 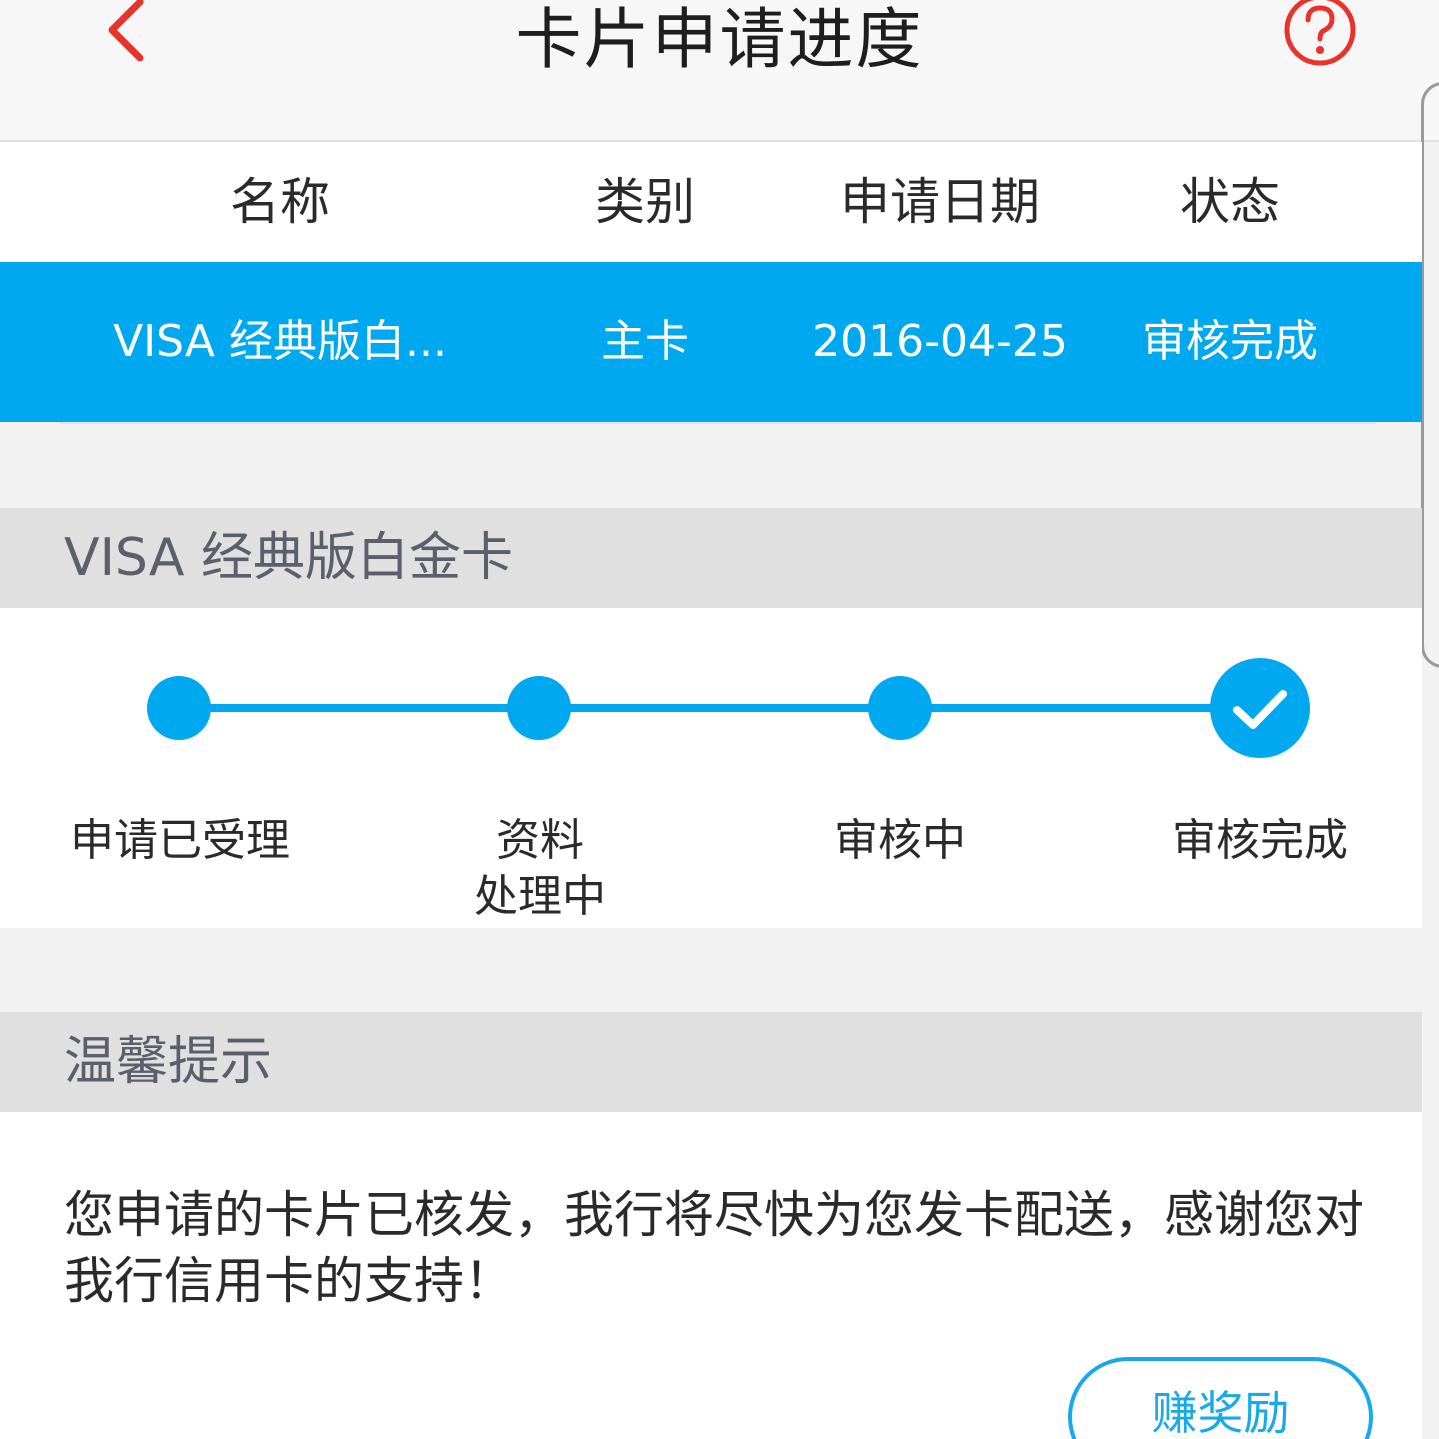 What do you see at coordinates (645, 341) in the screenshot?
I see `row-card-type: 主卡` at bounding box center [645, 341].